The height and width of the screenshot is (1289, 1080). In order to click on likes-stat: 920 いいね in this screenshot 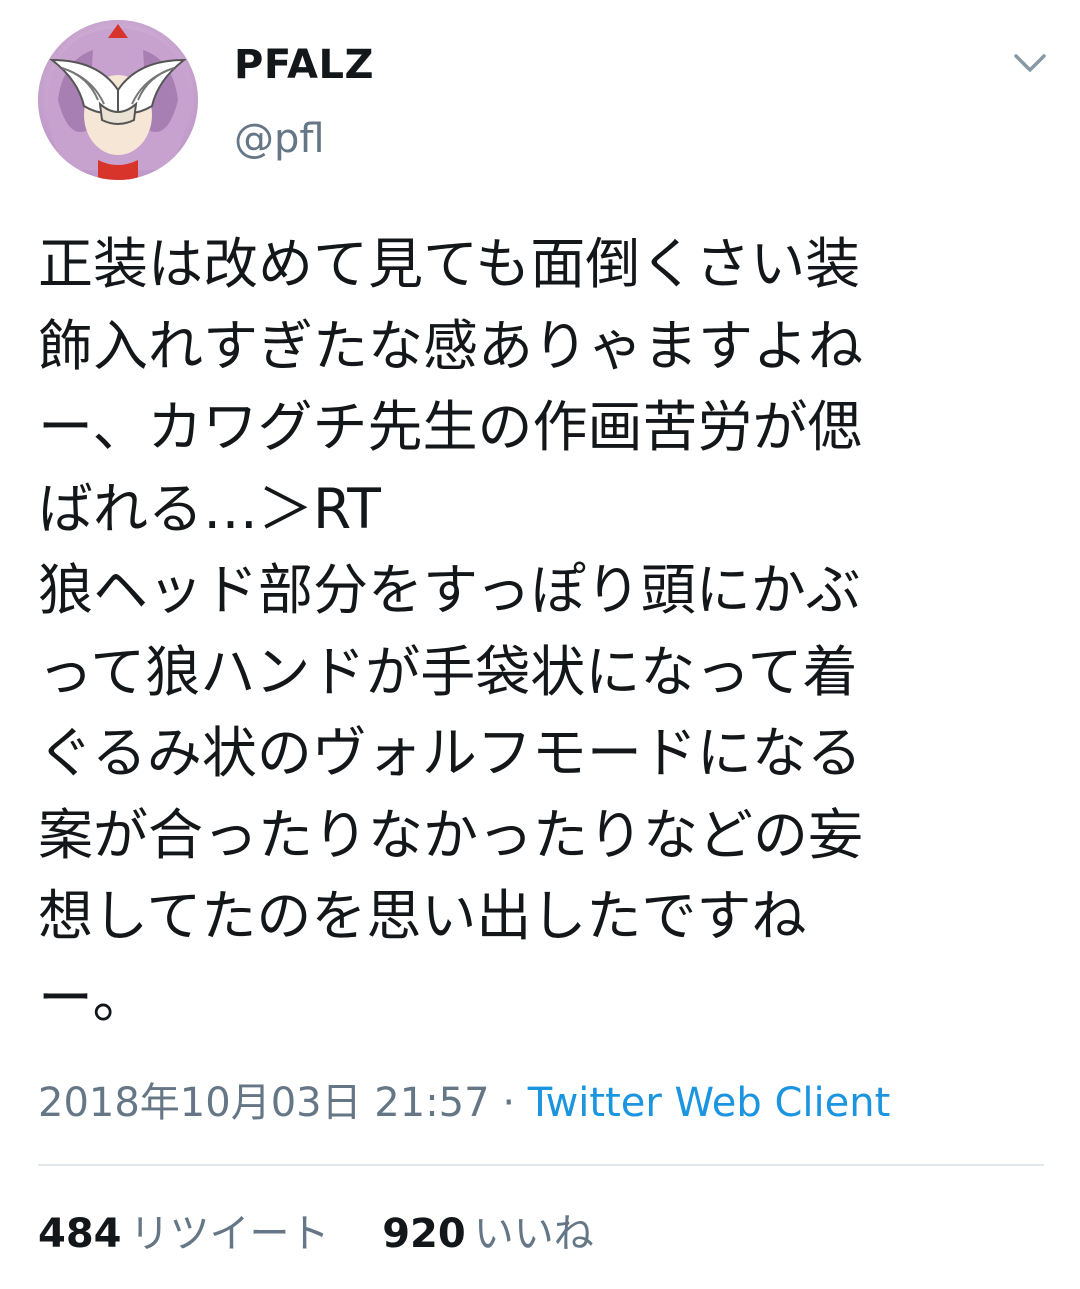, I will do `click(488, 1234)`.